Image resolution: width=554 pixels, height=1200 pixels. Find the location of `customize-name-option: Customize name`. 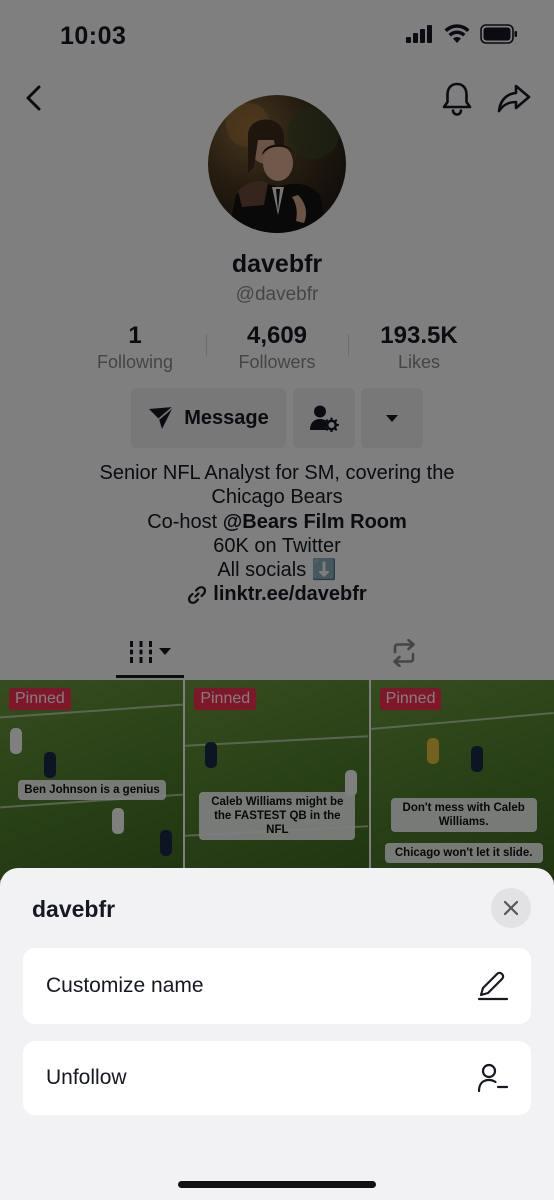

customize-name-option: Customize name is located at coordinates (277, 986).